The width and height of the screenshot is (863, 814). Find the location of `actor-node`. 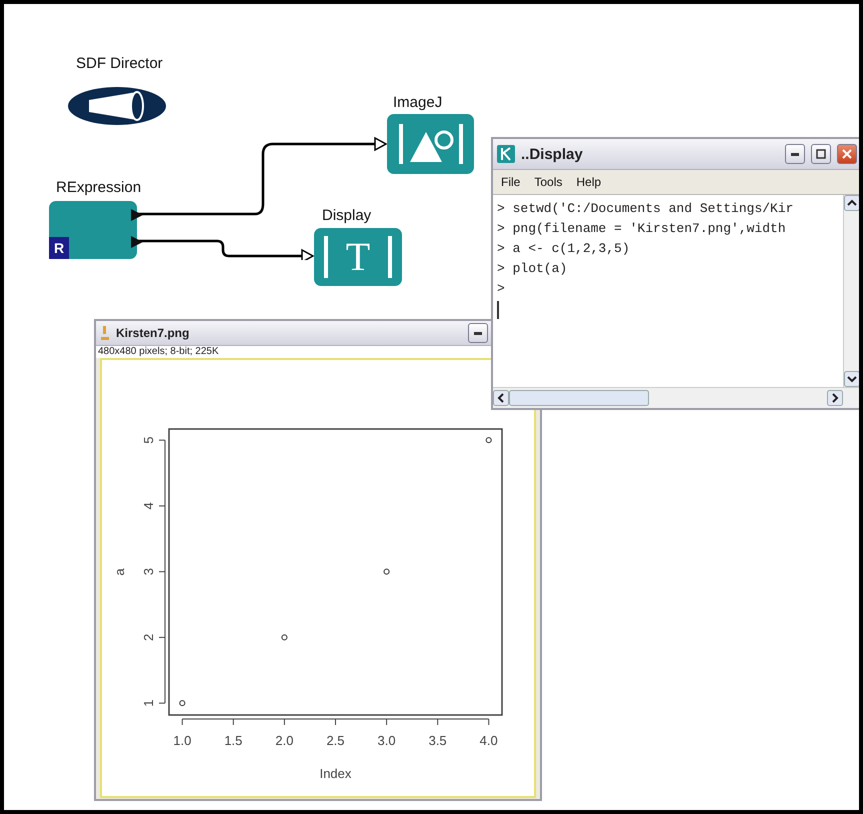

actor-node is located at coordinates (430, 144).